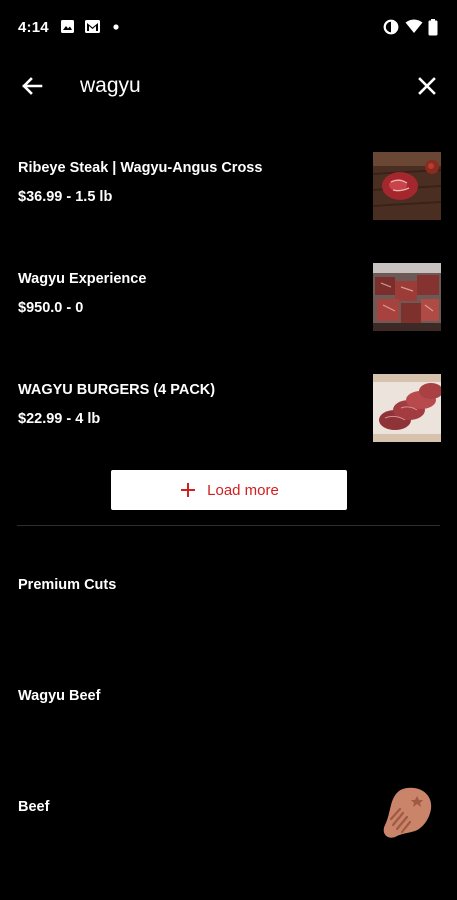 Image resolution: width=457 pixels, height=900 pixels. I want to click on search-input, so click(230, 86).